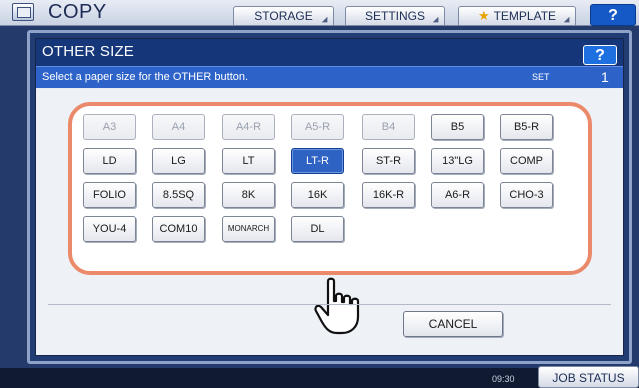 The width and height of the screenshot is (639, 388). Describe the element at coordinates (248, 127) in the screenshot. I see `paper-size-button: A4-R` at that location.